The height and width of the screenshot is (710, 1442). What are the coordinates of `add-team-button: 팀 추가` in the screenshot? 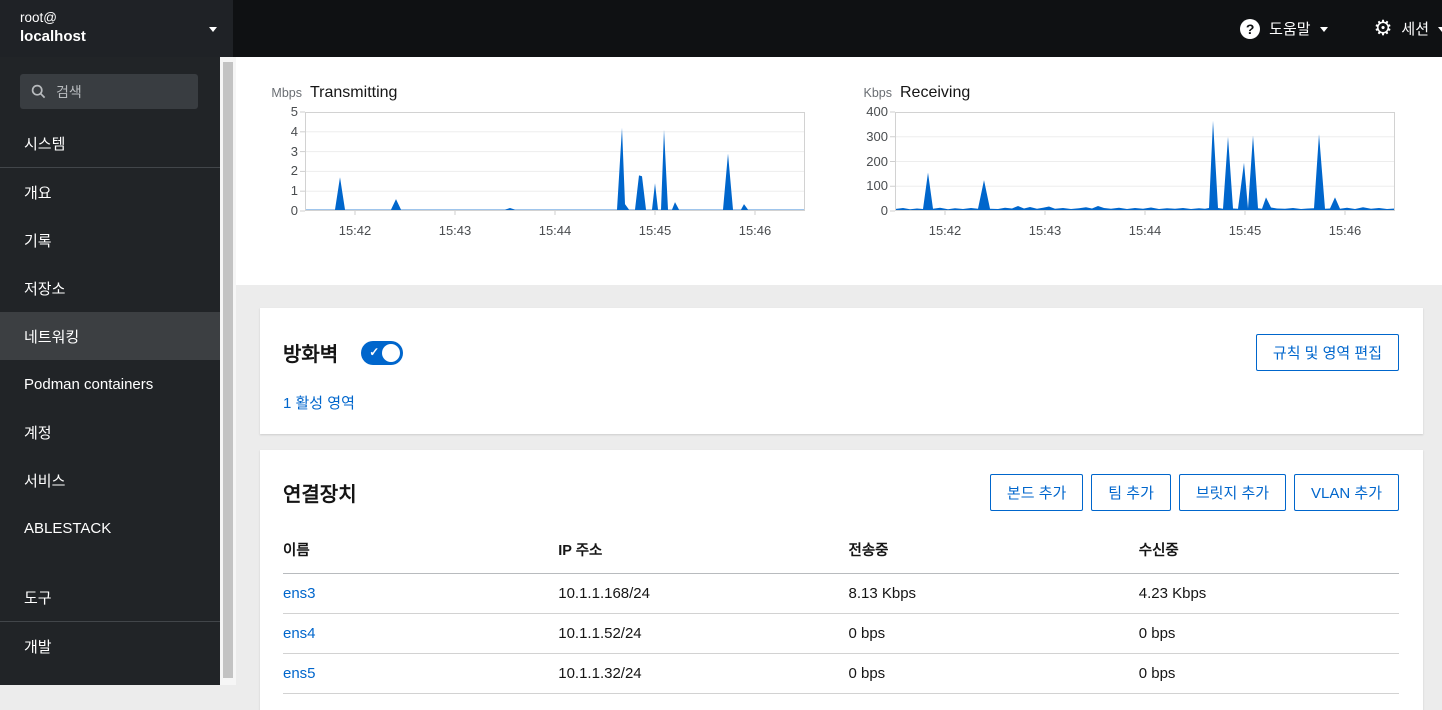 It's located at (1131, 492).